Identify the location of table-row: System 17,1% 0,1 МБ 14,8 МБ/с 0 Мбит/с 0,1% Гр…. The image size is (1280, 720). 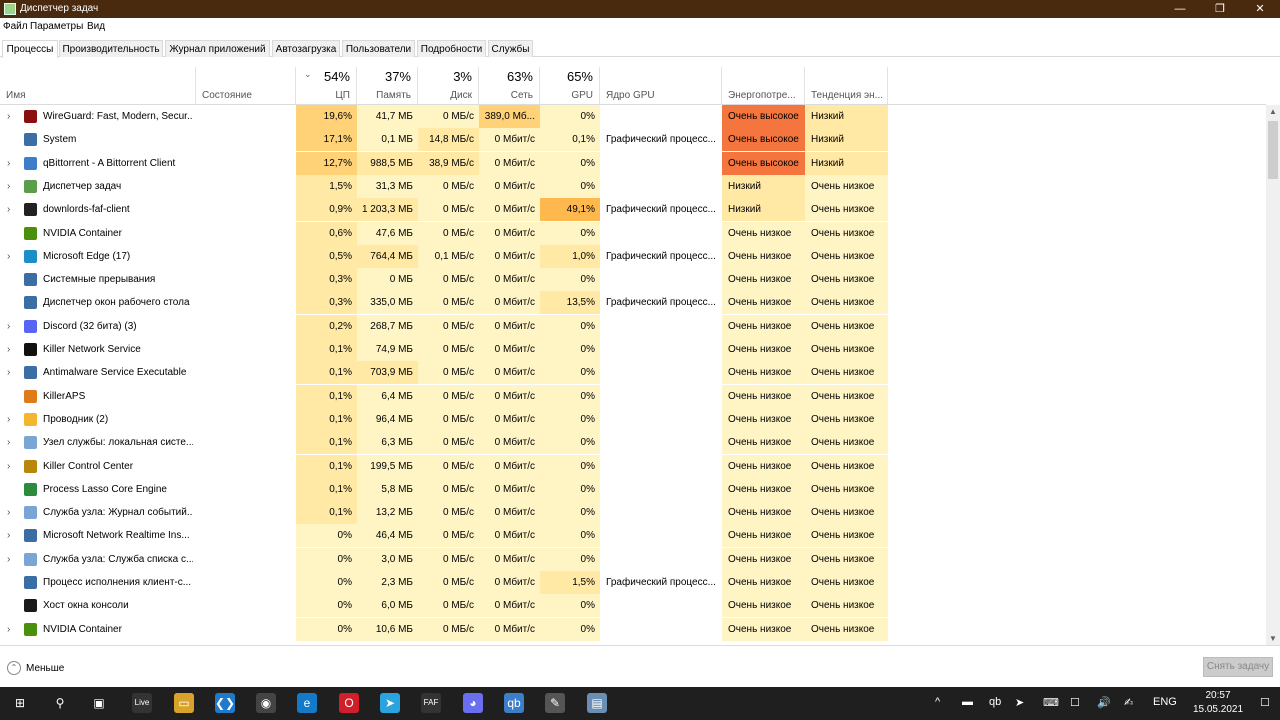
(633, 140).